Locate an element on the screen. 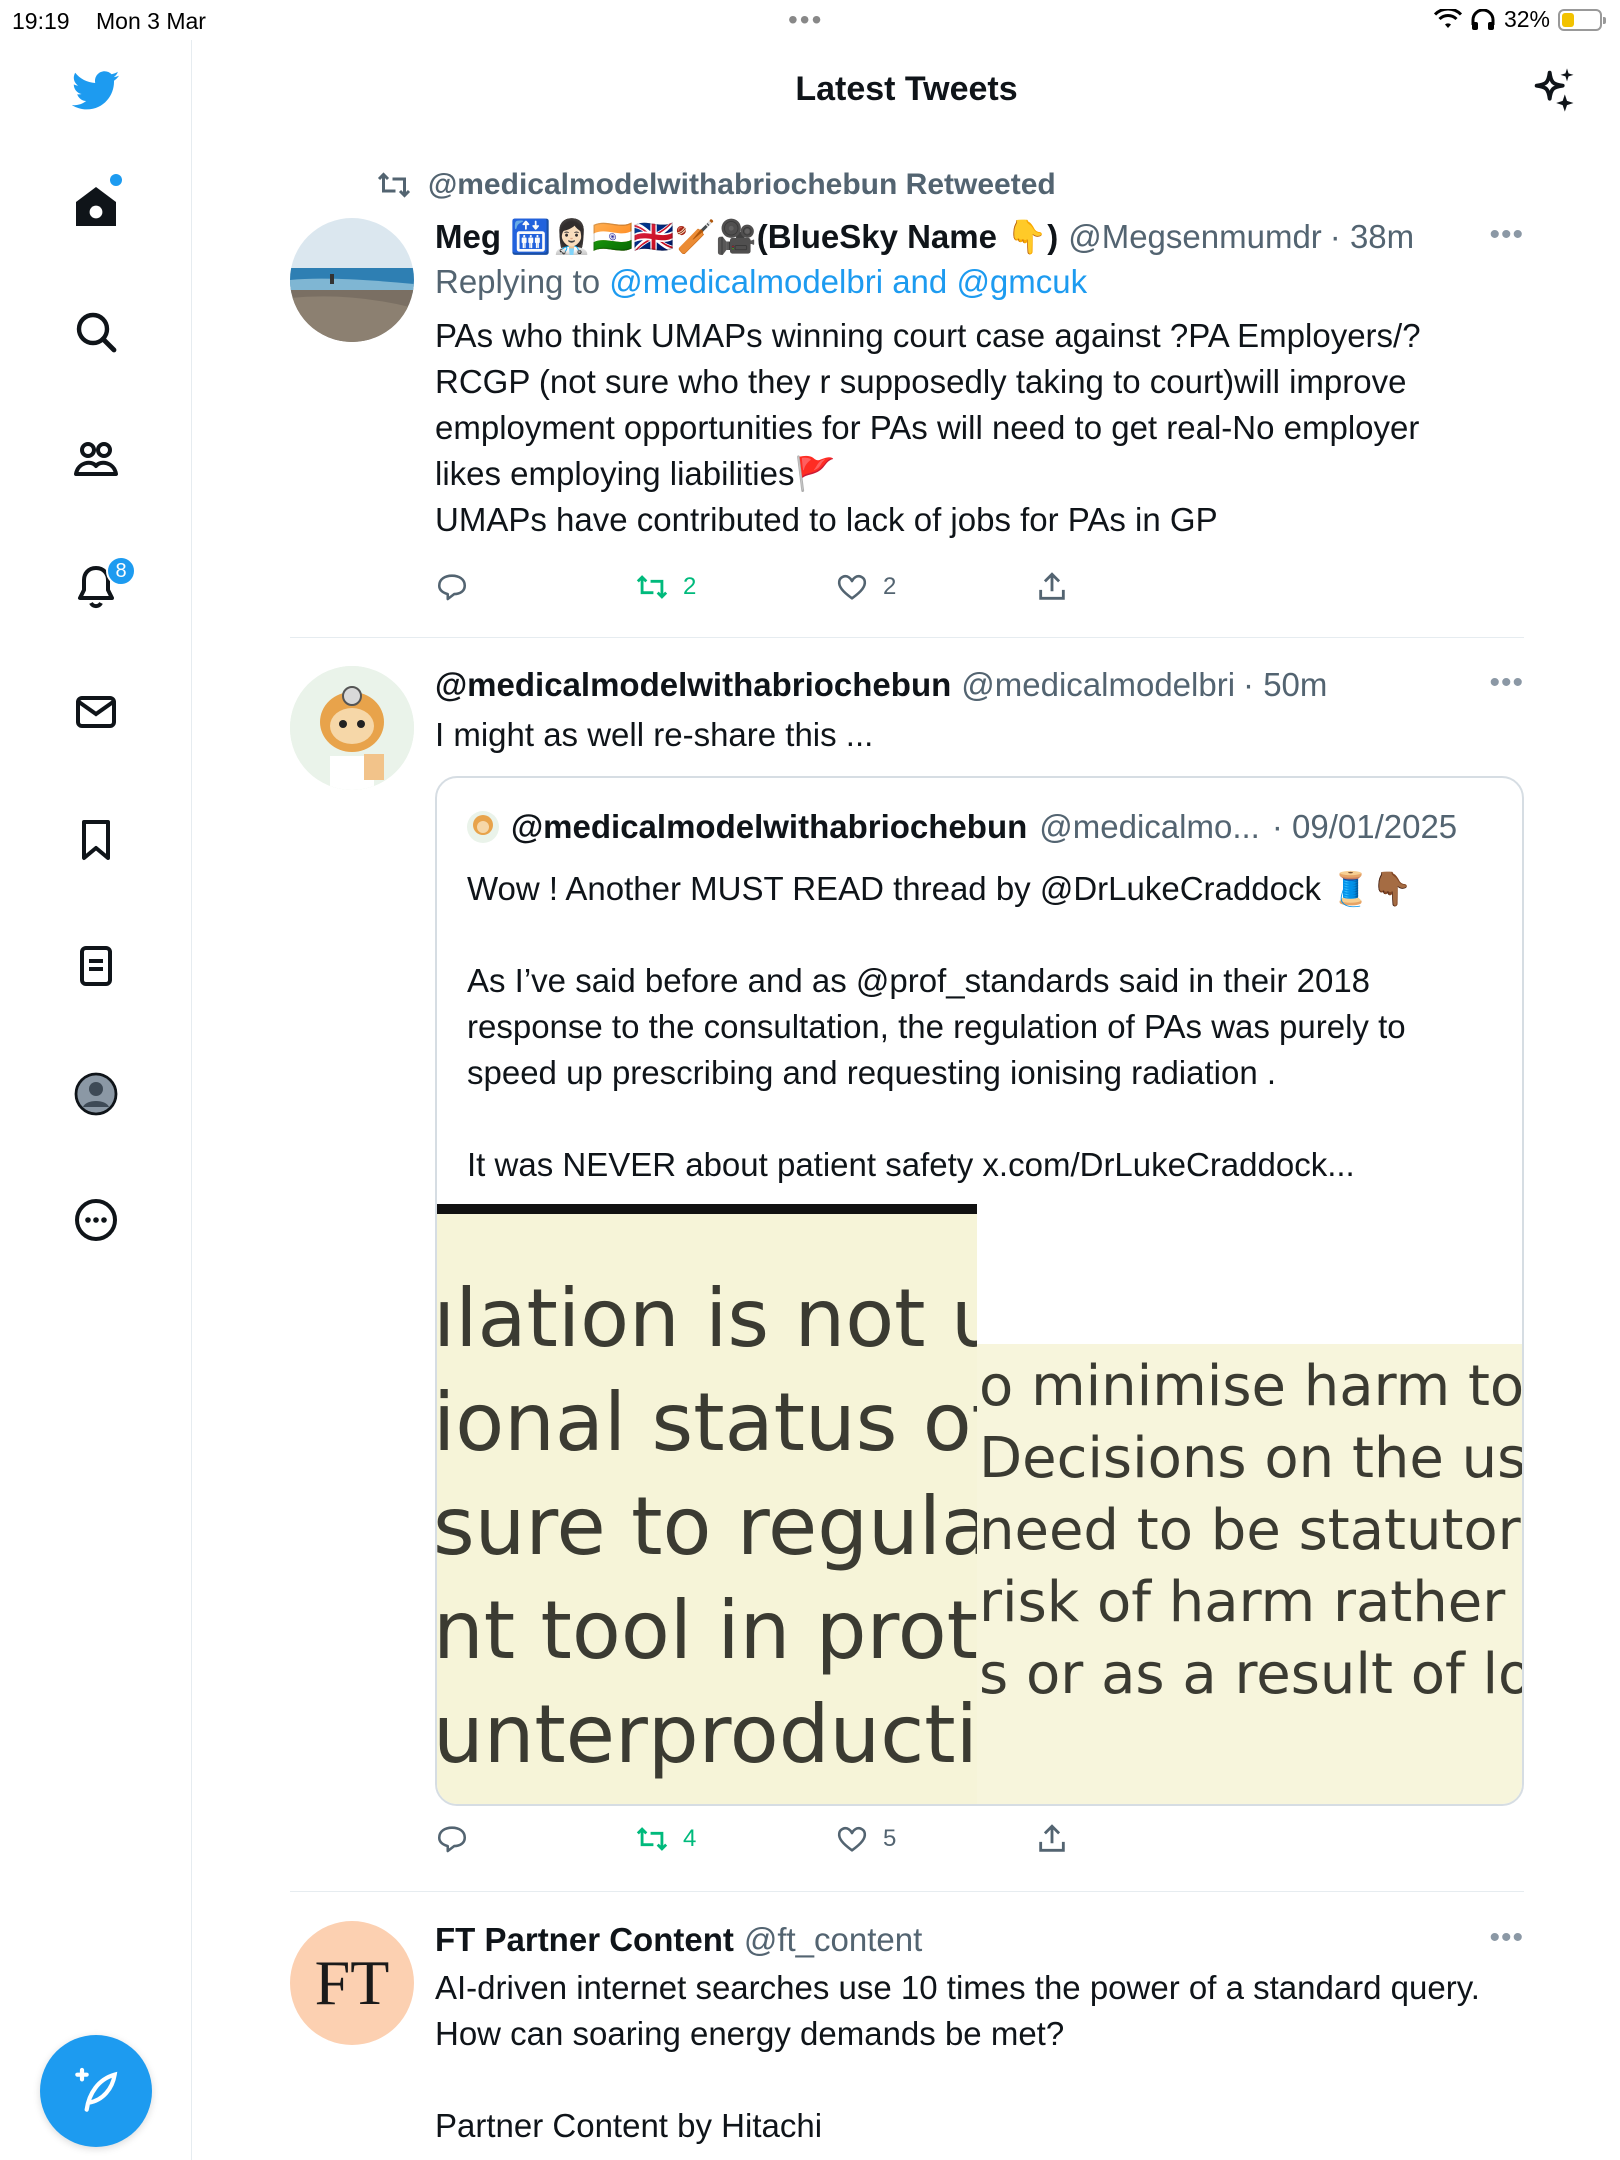 The width and height of the screenshot is (1620, 2160). beach-photo-avatar is located at coordinates (352, 280).